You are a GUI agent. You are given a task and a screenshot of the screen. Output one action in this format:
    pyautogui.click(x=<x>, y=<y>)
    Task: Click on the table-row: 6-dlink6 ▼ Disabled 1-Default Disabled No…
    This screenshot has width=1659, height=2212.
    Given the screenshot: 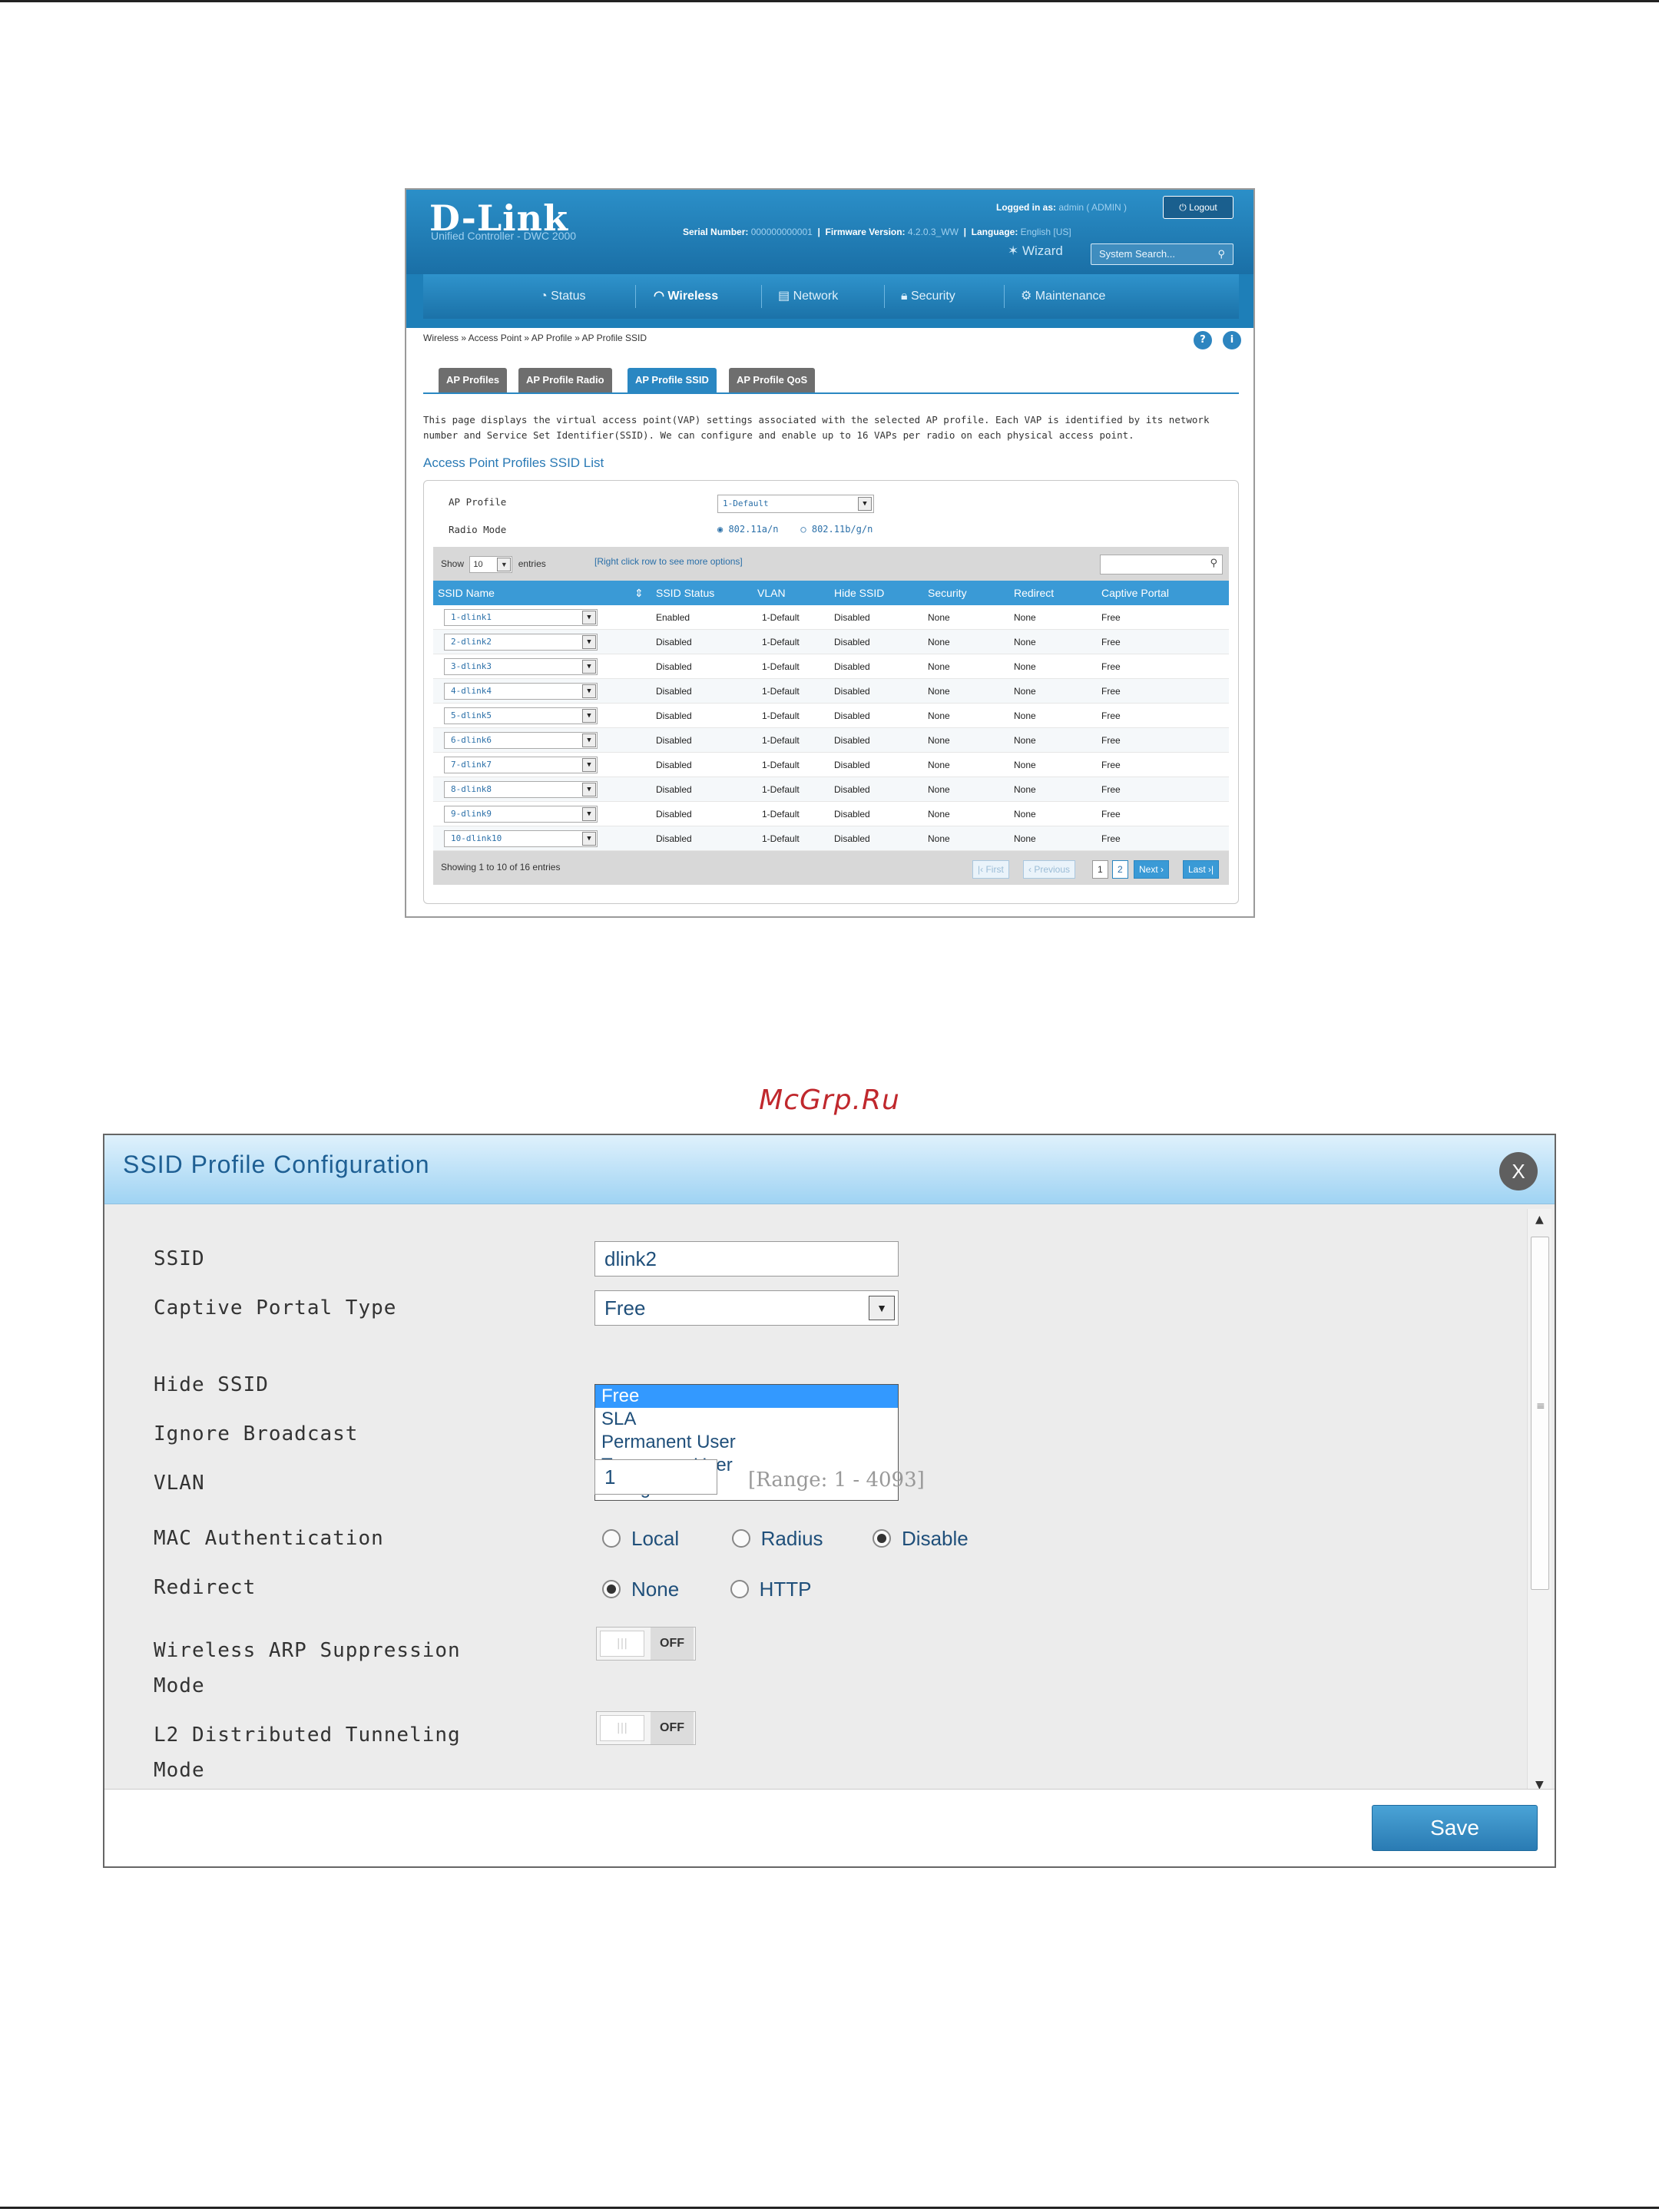 What is the action you would take?
    pyautogui.click(x=831, y=740)
    